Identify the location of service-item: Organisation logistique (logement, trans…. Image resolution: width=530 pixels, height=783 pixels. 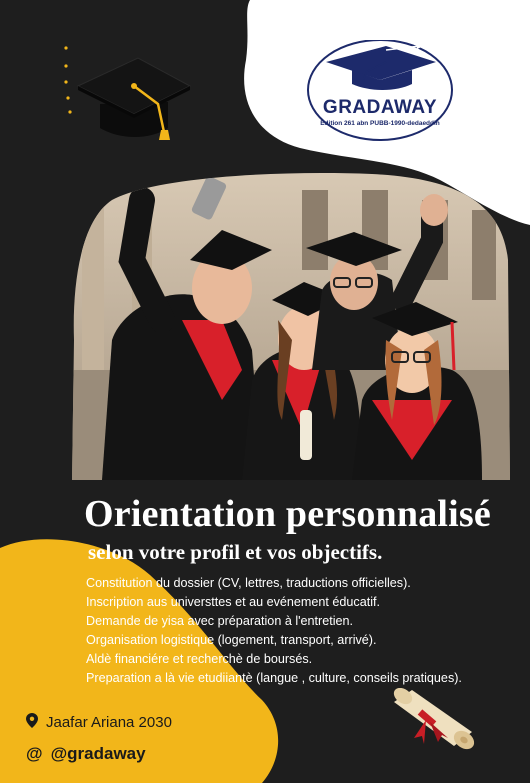
(231, 640).